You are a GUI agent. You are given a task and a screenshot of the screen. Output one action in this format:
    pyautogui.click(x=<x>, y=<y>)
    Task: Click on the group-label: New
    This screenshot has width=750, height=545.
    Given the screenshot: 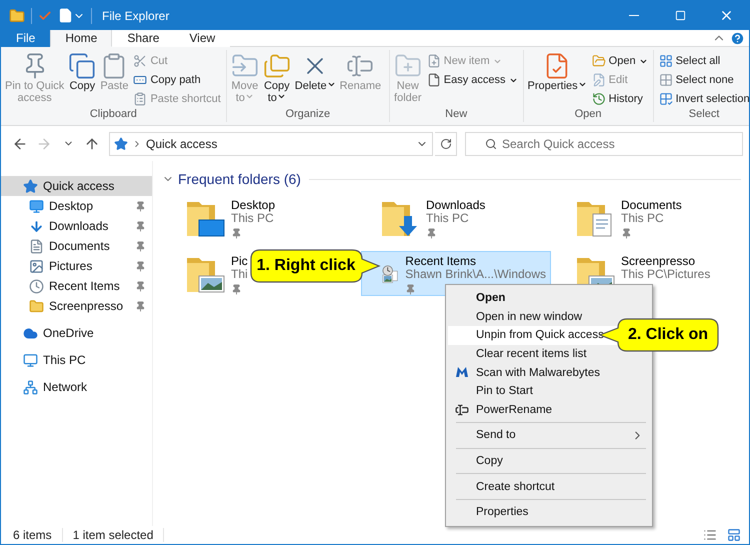 What is the action you would take?
    pyautogui.click(x=456, y=115)
    